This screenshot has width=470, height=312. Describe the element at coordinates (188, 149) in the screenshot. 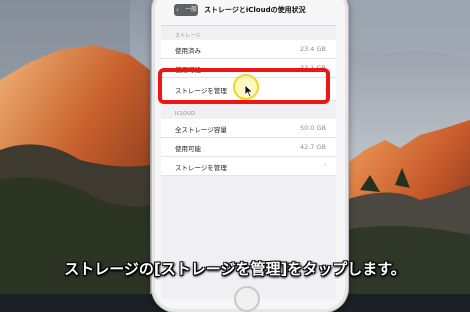

I see `row-label: 使用可能` at that location.